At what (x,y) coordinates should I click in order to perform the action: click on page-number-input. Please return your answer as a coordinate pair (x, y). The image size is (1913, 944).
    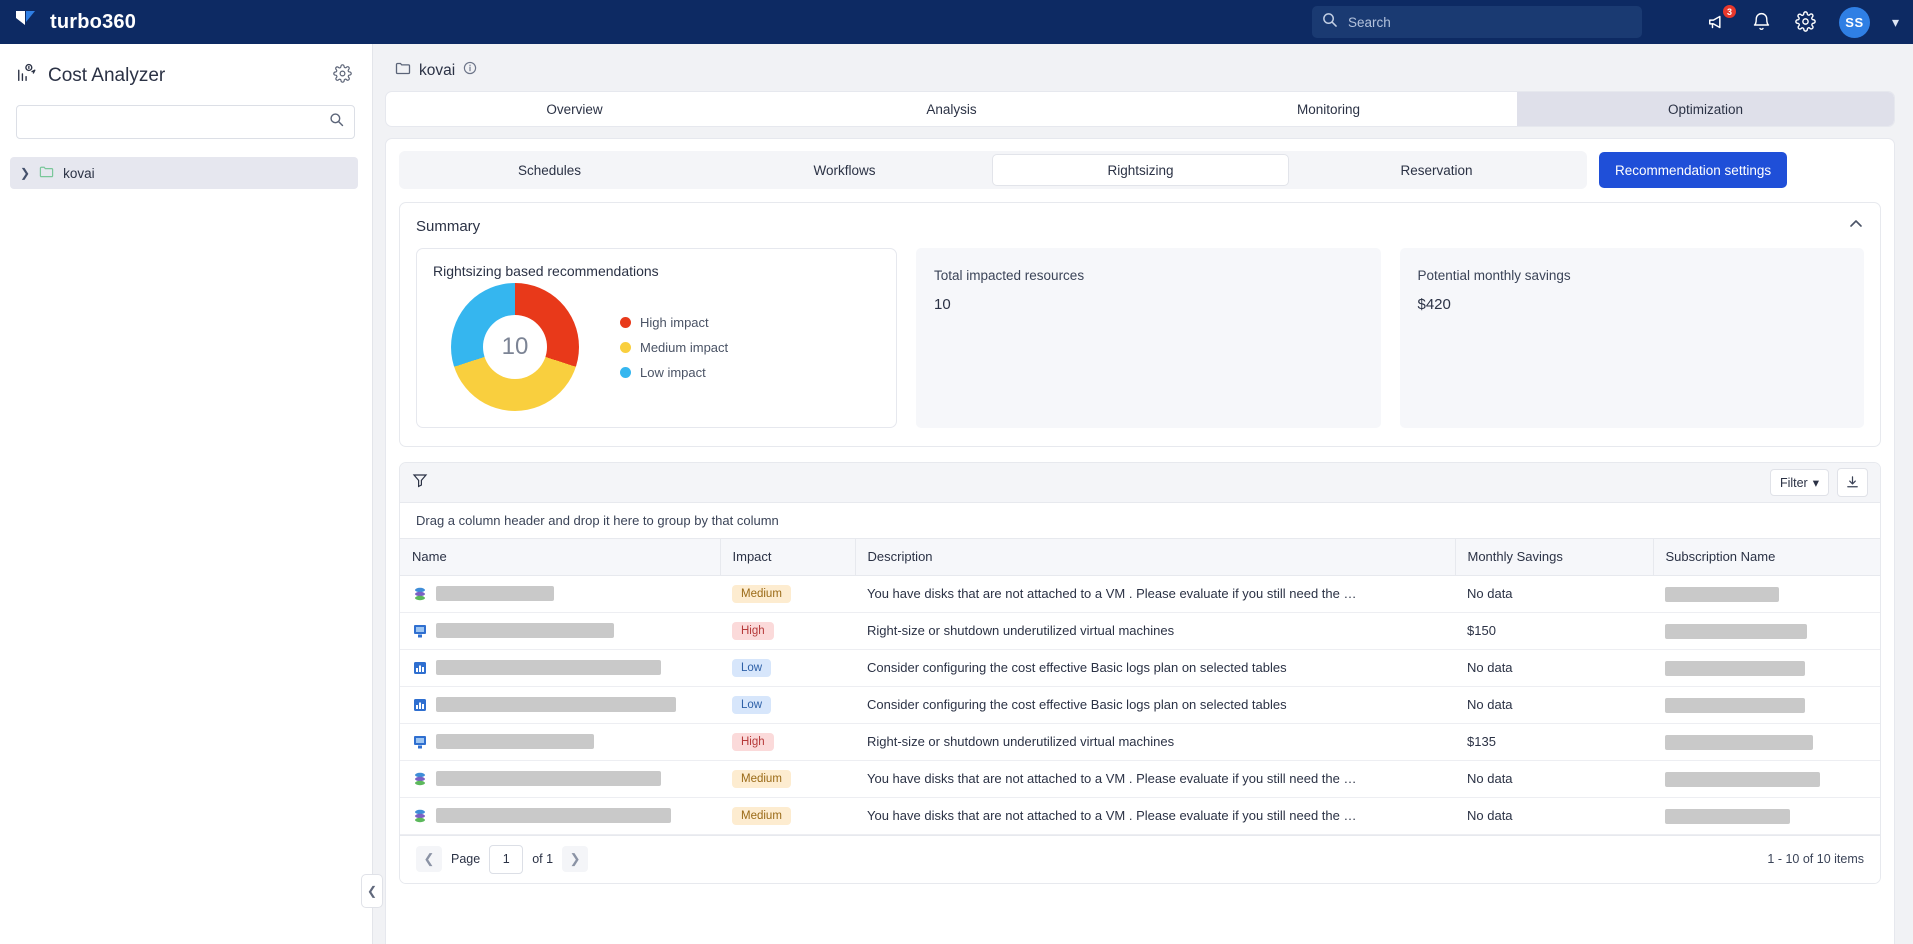
    Looking at the image, I should click on (506, 859).